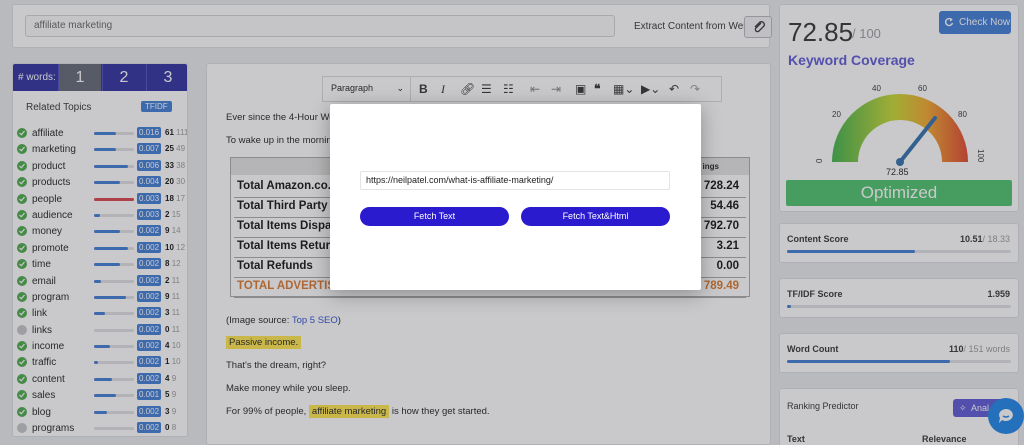  Describe the element at coordinates (595, 216) in the screenshot. I see `fetch-text-html-button: Fetch Text&Html` at that location.